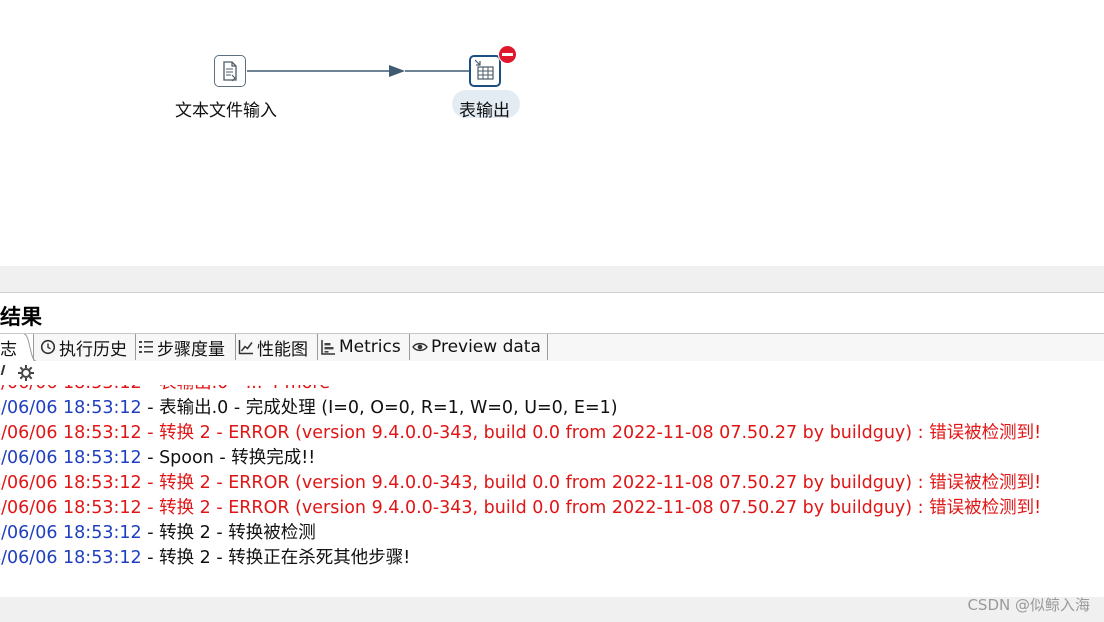 This screenshot has width=1104, height=622. Describe the element at coordinates (246, 347) in the screenshot. I see `chart-icon` at that location.